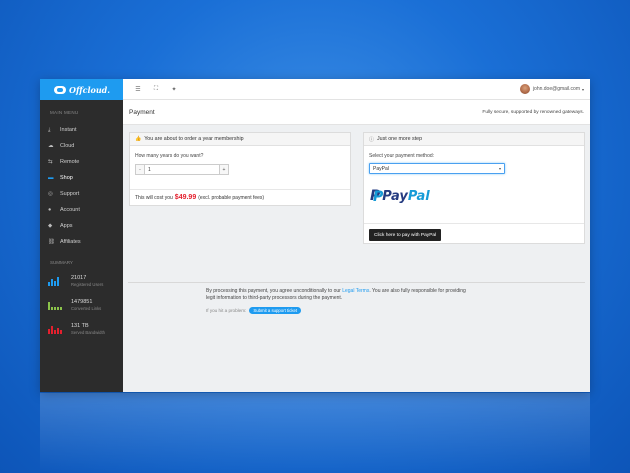 The height and width of the screenshot is (473, 630). I want to click on payment-panel-header: ⓘ Just one more step, so click(474, 139).